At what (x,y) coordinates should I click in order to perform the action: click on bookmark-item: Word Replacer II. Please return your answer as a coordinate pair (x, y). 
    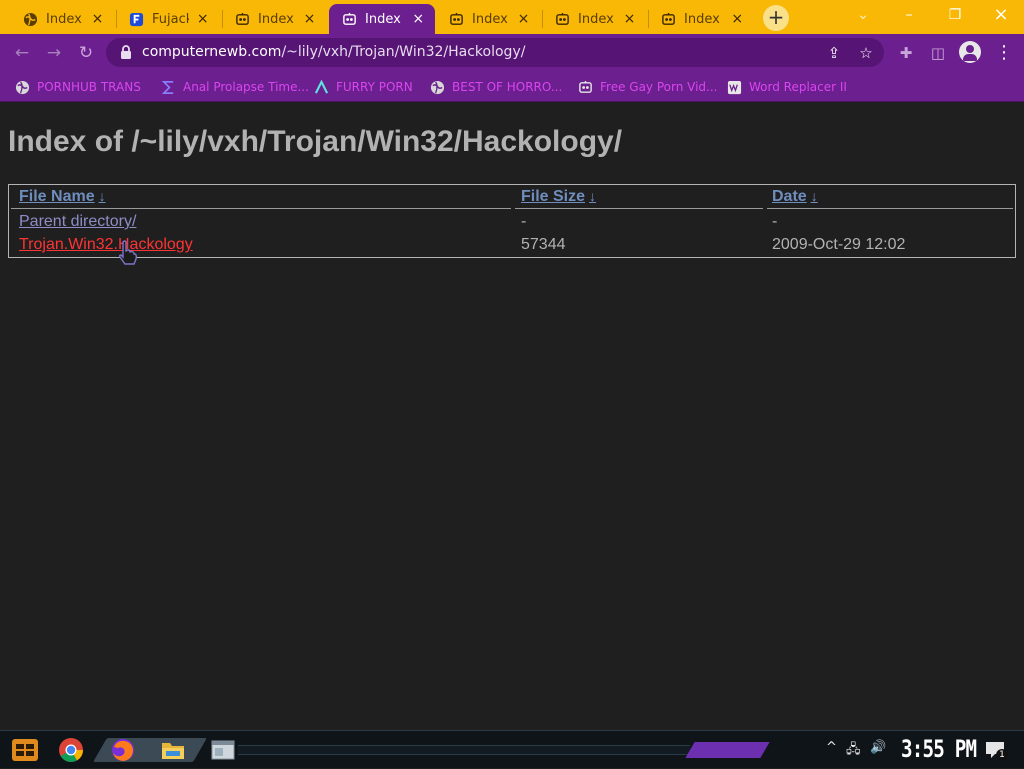
    Looking at the image, I should click on (786, 87).